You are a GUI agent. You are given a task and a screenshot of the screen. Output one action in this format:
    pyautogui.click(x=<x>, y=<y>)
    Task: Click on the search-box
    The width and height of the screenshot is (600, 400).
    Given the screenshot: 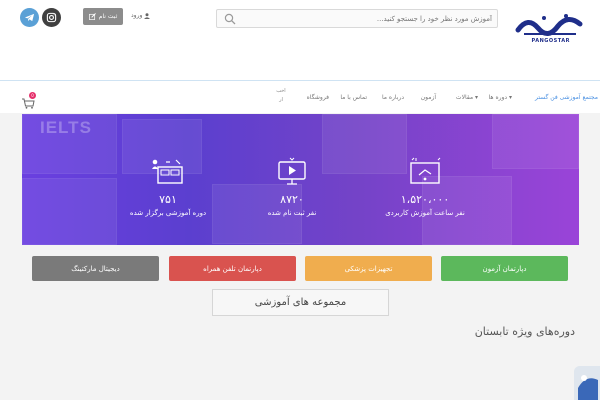 What is the action you would take?
    pyautogui.click(x=357, y=18)
    